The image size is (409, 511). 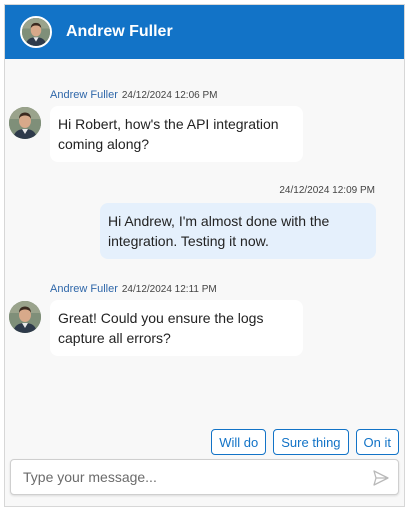 I want to click on message-meta: 24/12/2024 12:09 PM, so click(x=327, y=190).